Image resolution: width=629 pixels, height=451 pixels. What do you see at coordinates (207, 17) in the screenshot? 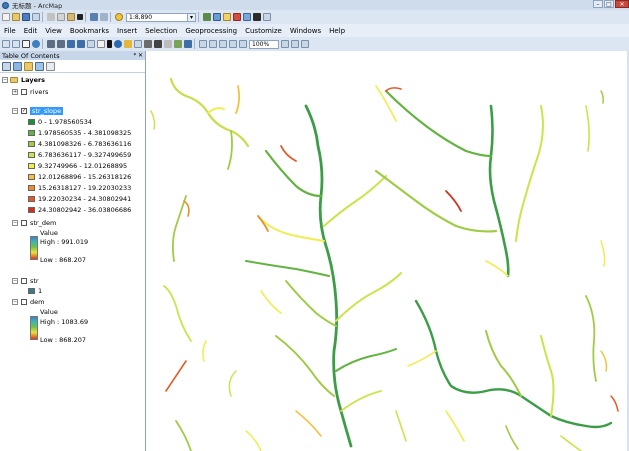
I see `editor-toolbar-icon` at bounding box center [207, 17].